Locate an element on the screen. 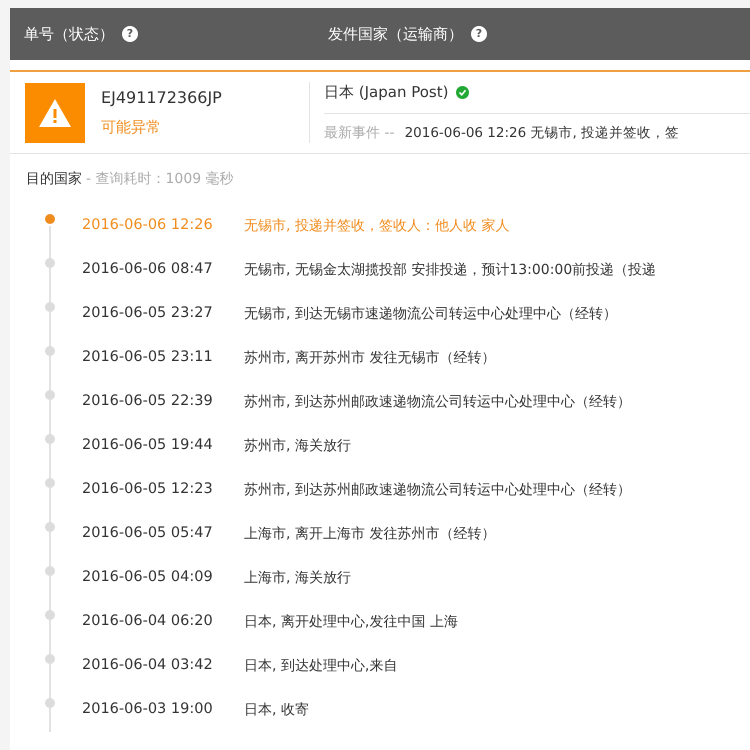  latest-event-text: 2016-06-06 12:26 无锡市, 投递并签收，签 is located at coordinates (542, 134).